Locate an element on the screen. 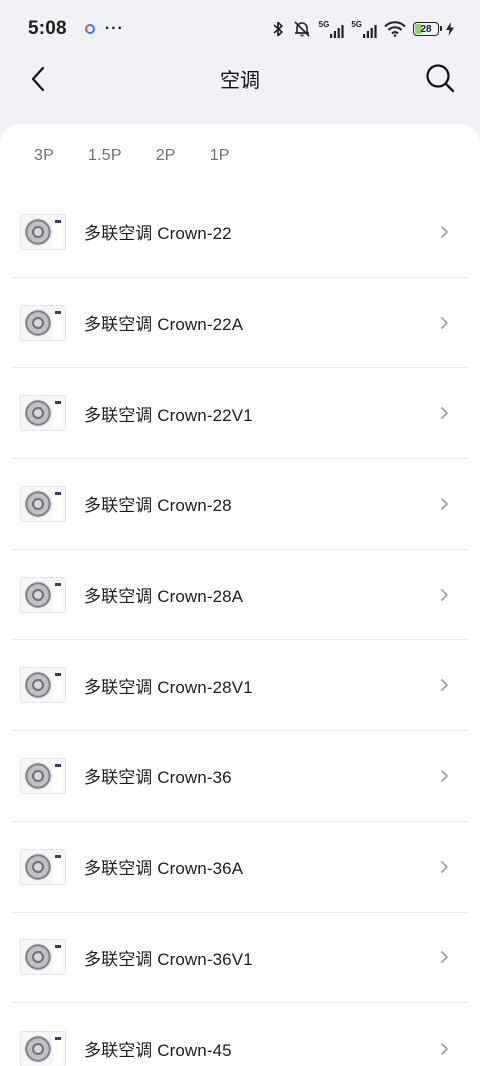  list-item: 多联空调 Crown-36A is located at coordinates (240, 867).